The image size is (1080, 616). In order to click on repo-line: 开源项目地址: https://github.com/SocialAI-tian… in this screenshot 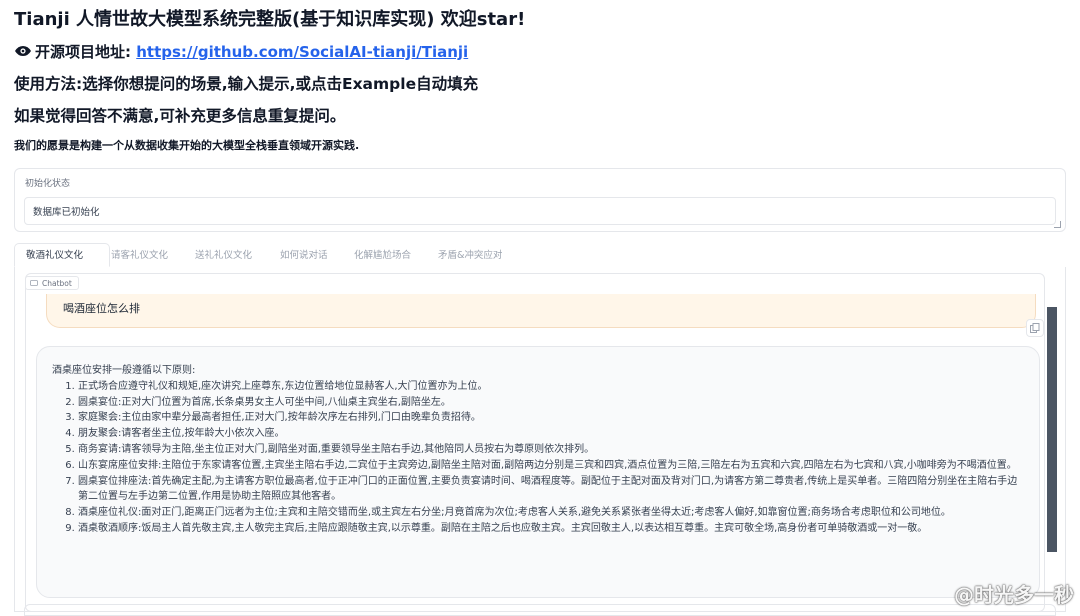, I will do `click(241, 51)`.